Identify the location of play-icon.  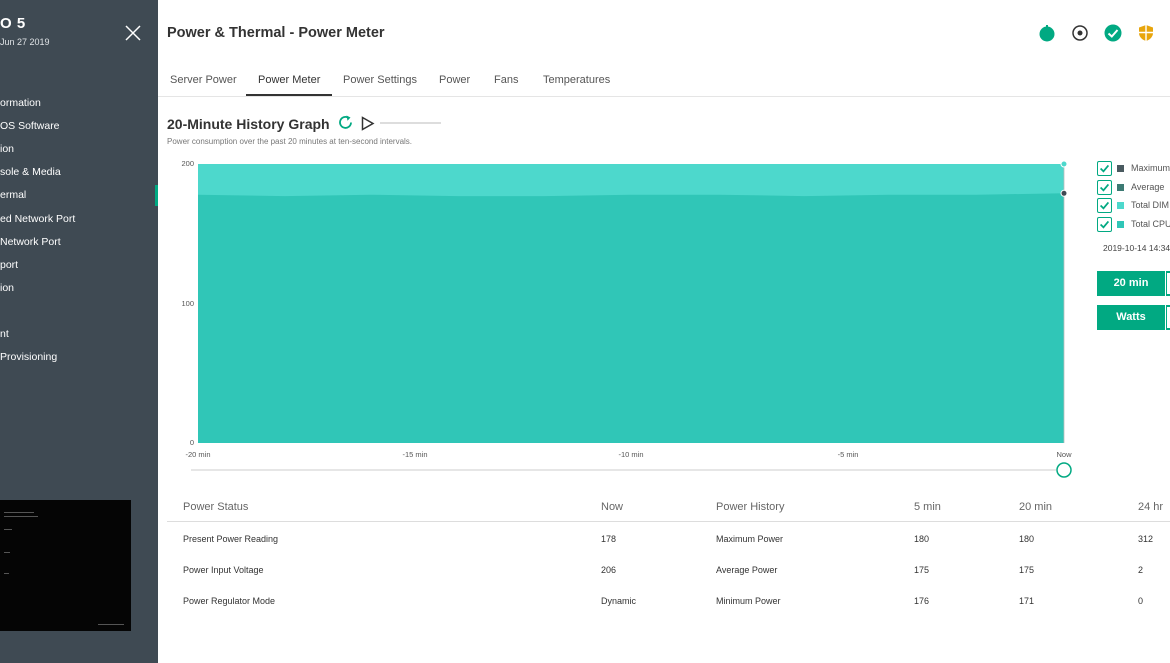
(367, 123).